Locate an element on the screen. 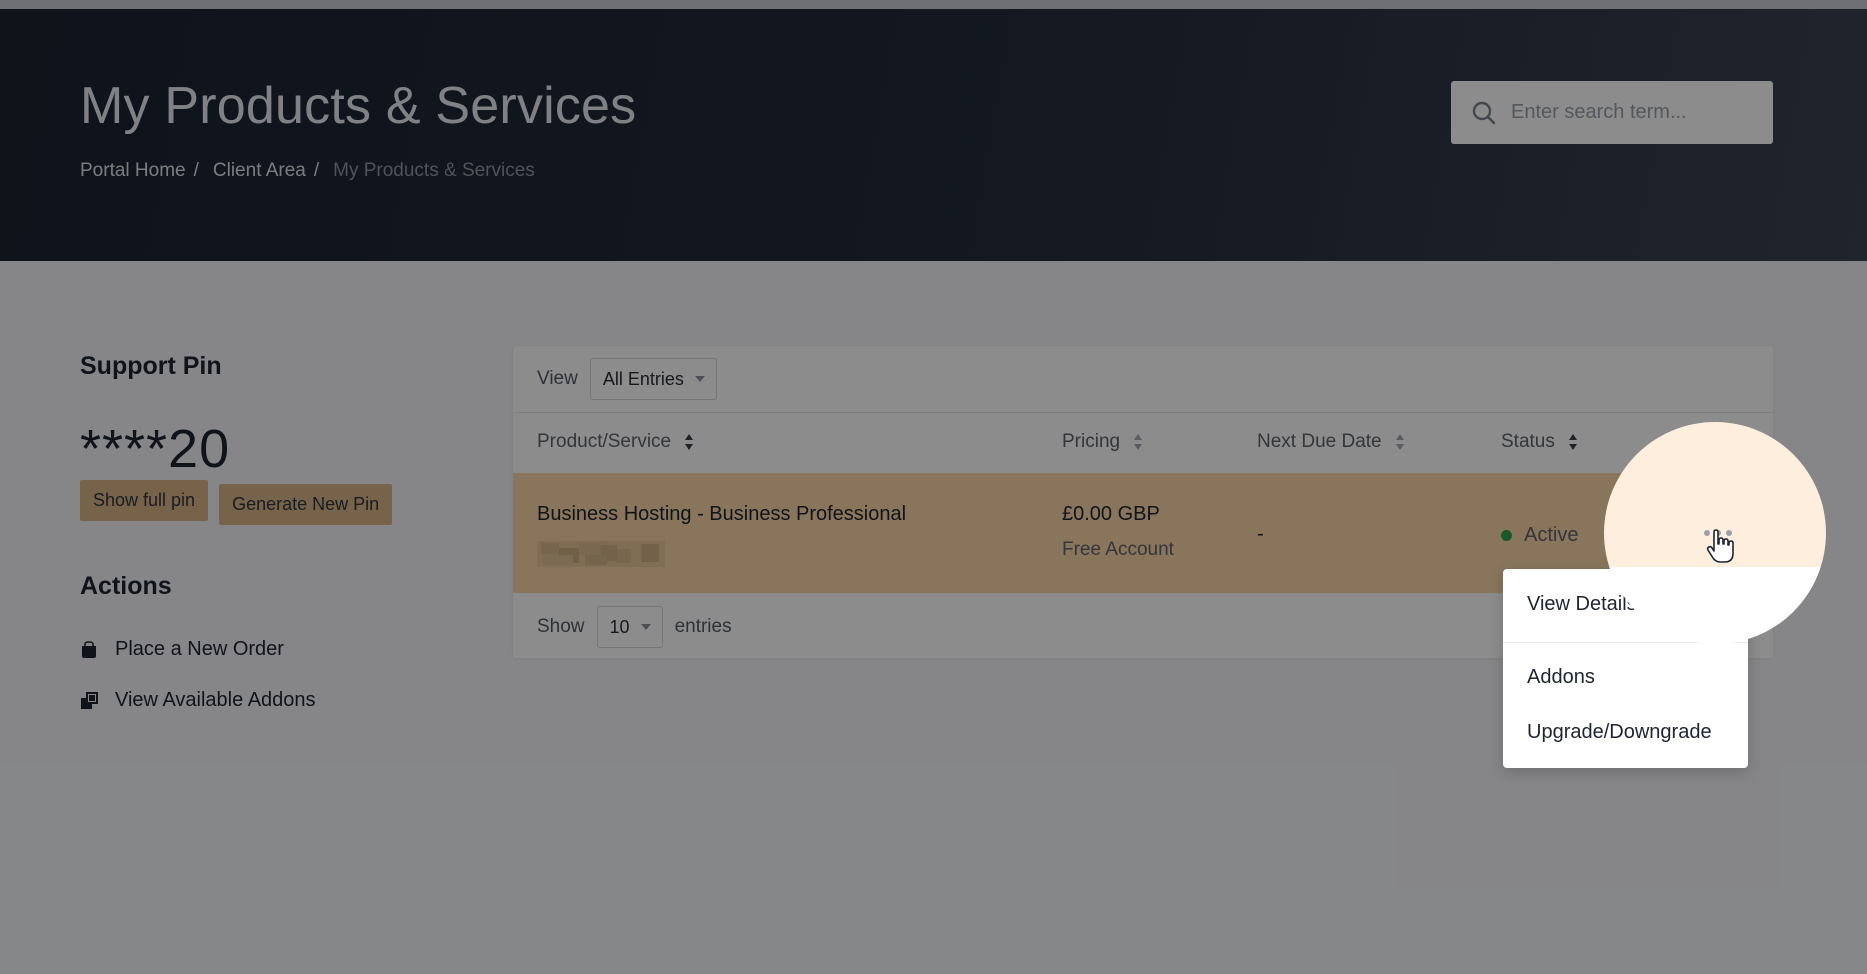  action-label: View Available Addons is located at coordinates (215, 700).